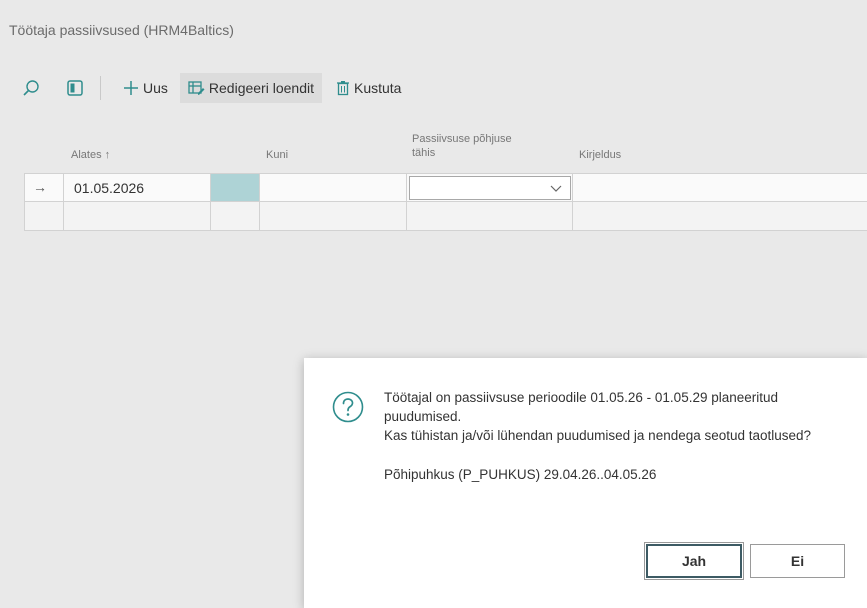  What do you see at coordinates (121, 30) in the screenshot?
I see `page-title: Töötaja passiivsused (HRM4Baltics)` at bounding box center [121, 30].